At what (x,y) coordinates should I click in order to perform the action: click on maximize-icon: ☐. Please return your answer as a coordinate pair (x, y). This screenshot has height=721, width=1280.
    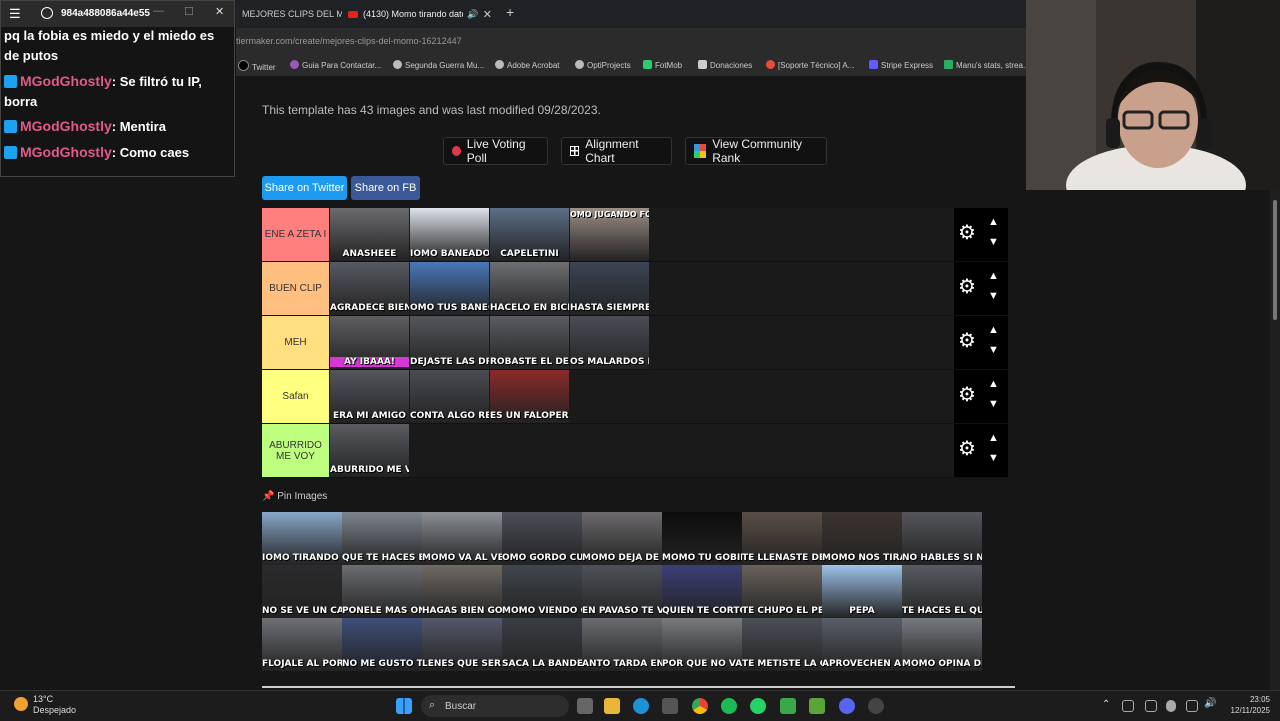
    Looking at the image, I should click on (189, 11).